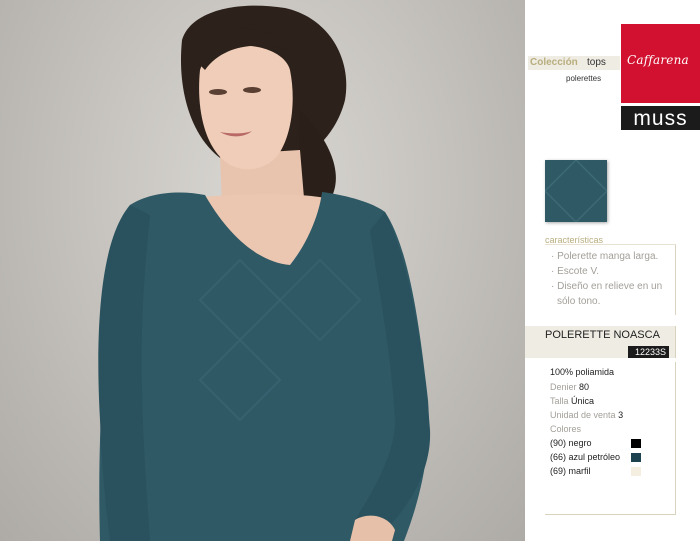 Image resolution: width=700 pixels, height=541 pixels. I want to click on color-dot-marfil, so click(636, 471).